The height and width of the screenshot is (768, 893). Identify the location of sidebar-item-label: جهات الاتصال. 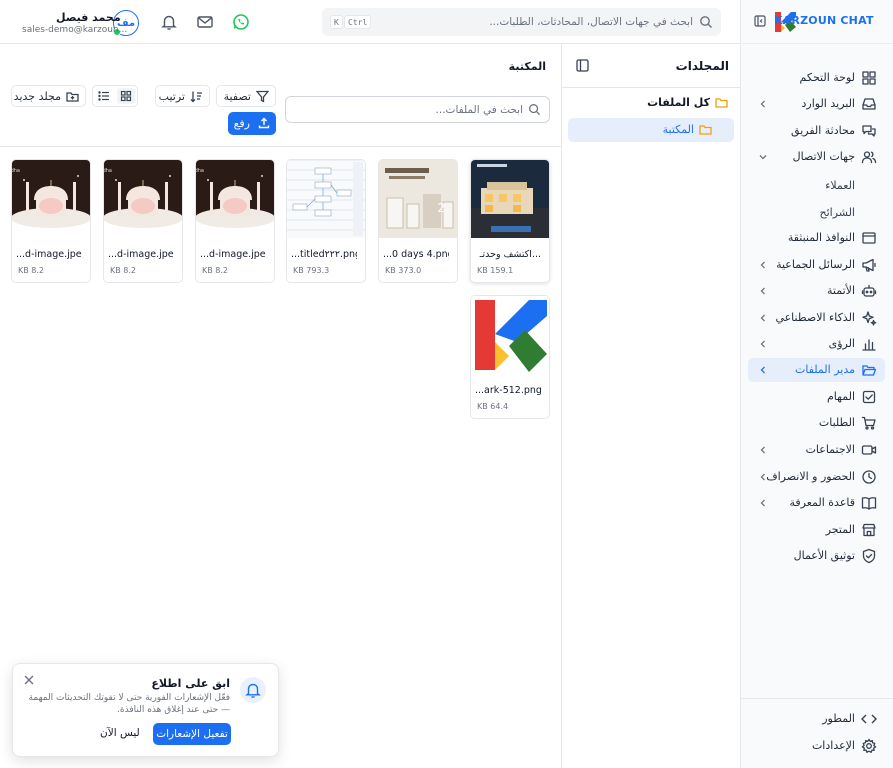
(823, 156).